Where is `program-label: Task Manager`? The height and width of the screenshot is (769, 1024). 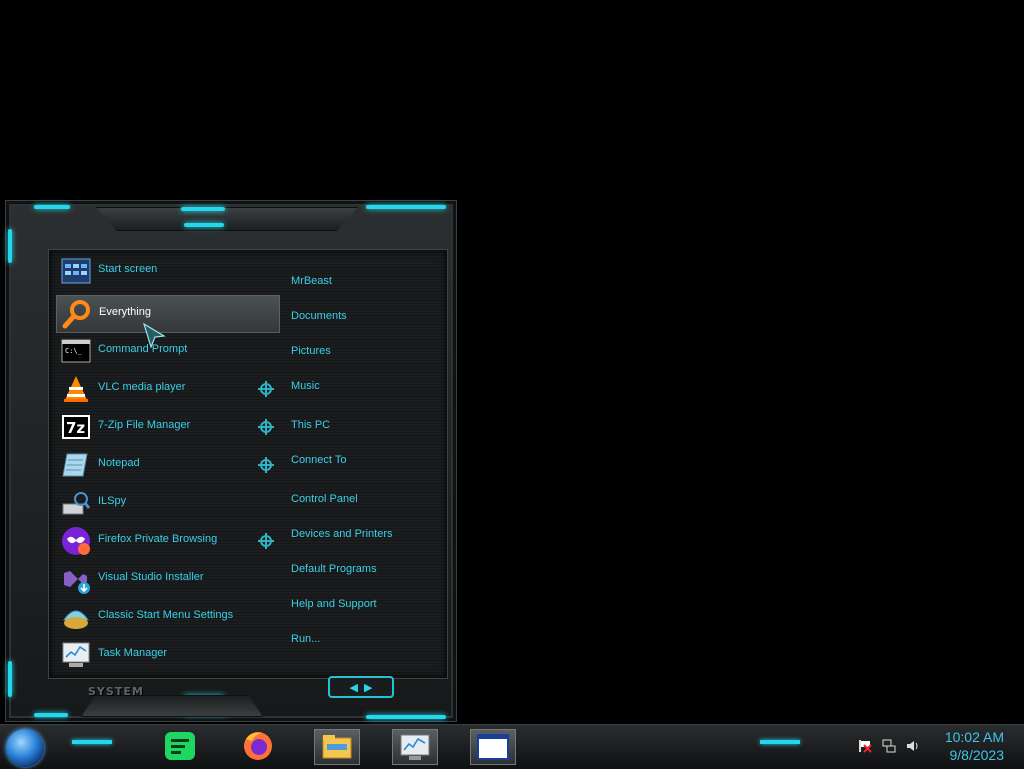 program-label: Task Manager is located at coordinates (133, 653).